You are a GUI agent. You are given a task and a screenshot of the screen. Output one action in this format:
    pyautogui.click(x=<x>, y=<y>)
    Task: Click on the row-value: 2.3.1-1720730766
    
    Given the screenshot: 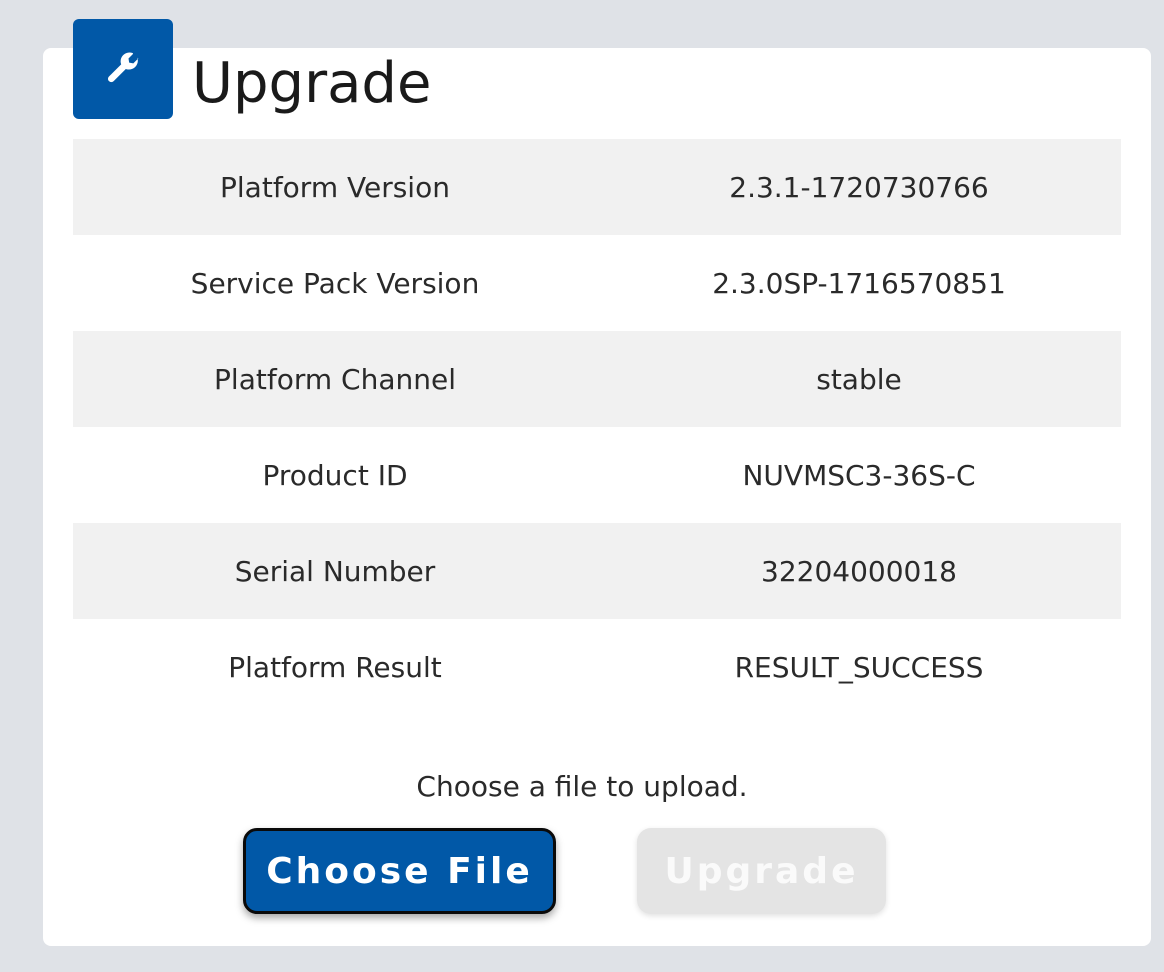 What is the action you would take?
    pyautogui.click(x=859, y=187)
    